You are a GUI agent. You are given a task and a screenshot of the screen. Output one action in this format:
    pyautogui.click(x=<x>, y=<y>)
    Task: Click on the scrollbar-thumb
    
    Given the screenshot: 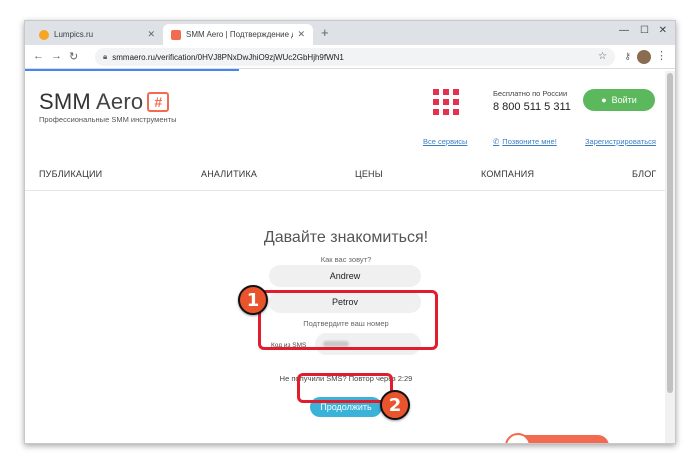 What is the action you would take?
    pyautogui.click(x=670, y=233)
    